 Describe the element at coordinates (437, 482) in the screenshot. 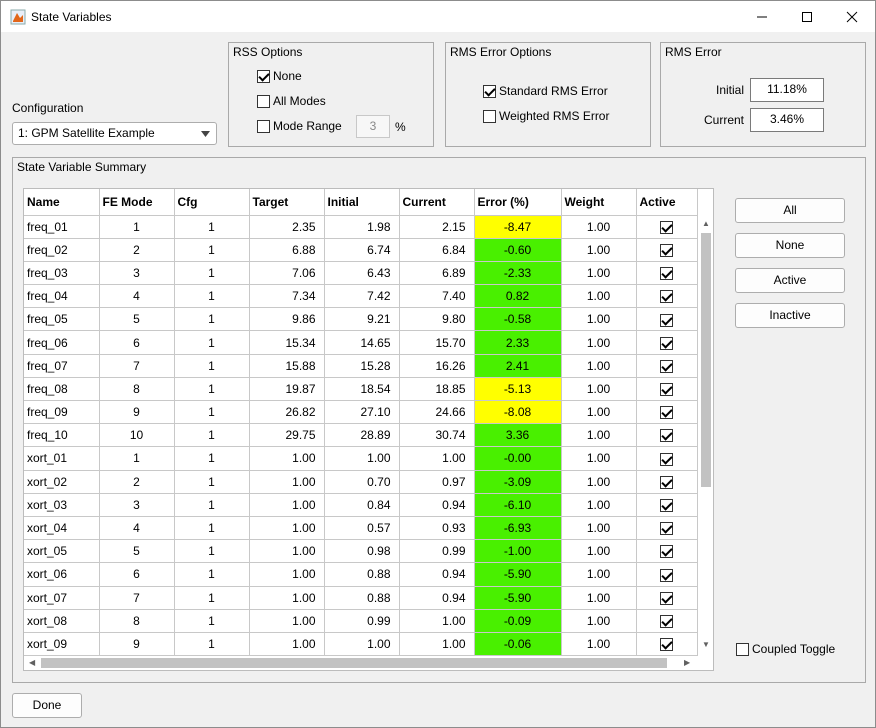

I see `cell-current: 0.97` at that location.